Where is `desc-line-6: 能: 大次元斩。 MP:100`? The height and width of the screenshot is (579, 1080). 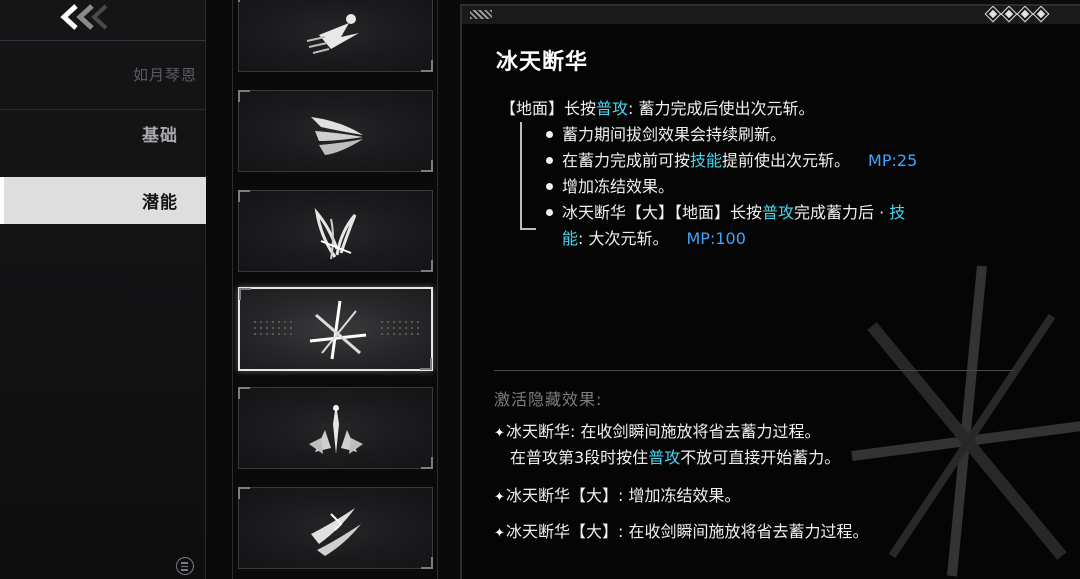 desc-line-6: 能: 大次元斩。 MP:100 is located at coordinates (654, 239).